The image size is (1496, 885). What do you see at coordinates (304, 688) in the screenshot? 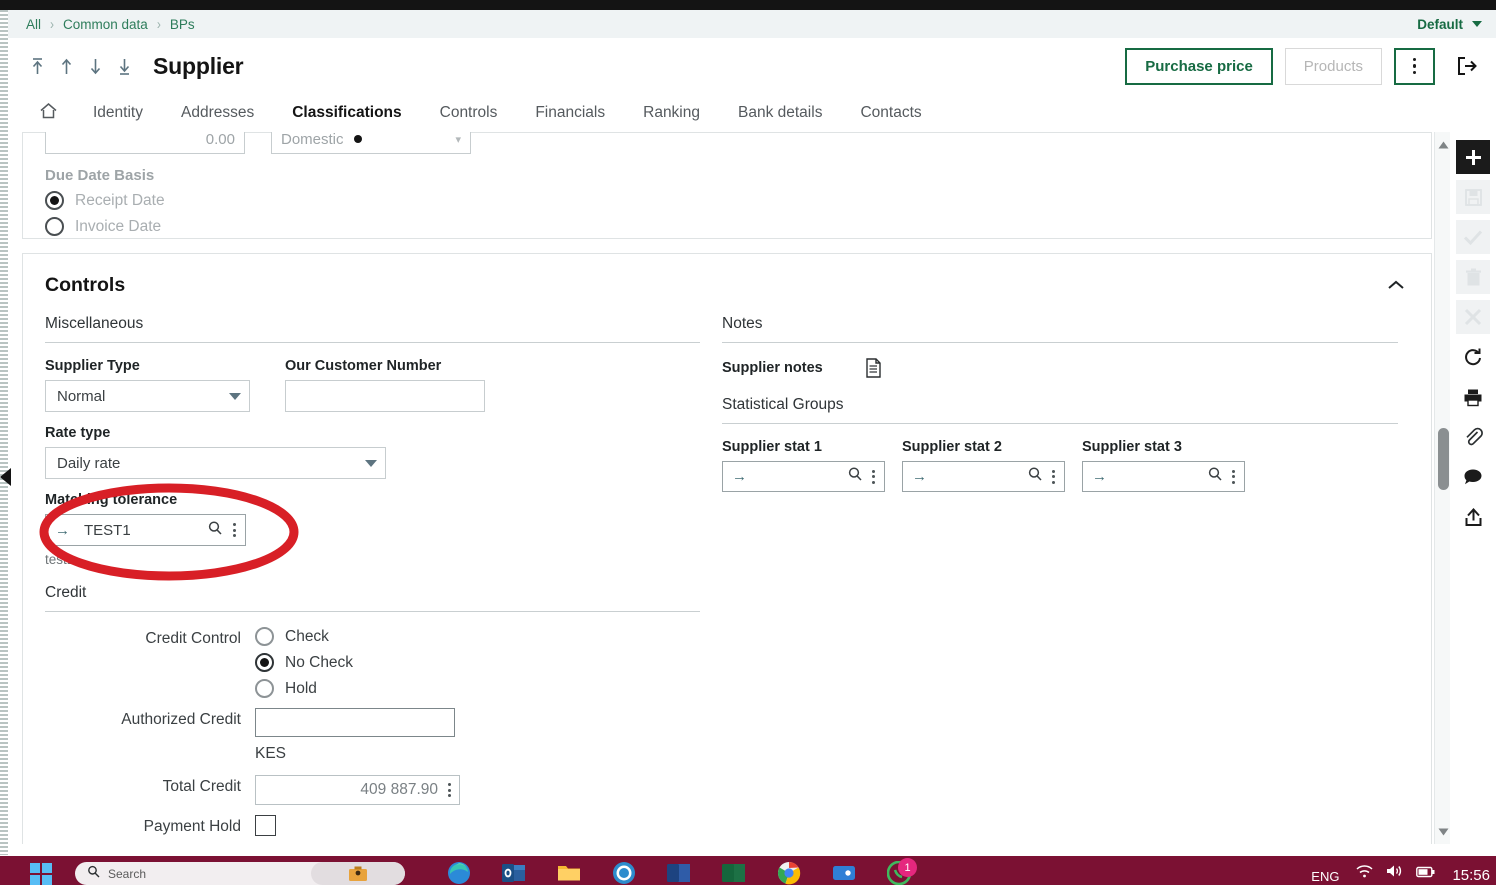
I see `radio-hold: Hold` at bounding box center [304, 688].